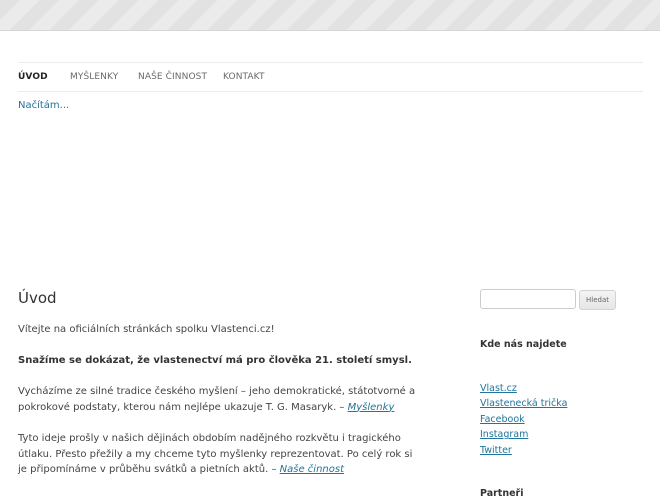  I want to click on search-input, so click(528, 299).